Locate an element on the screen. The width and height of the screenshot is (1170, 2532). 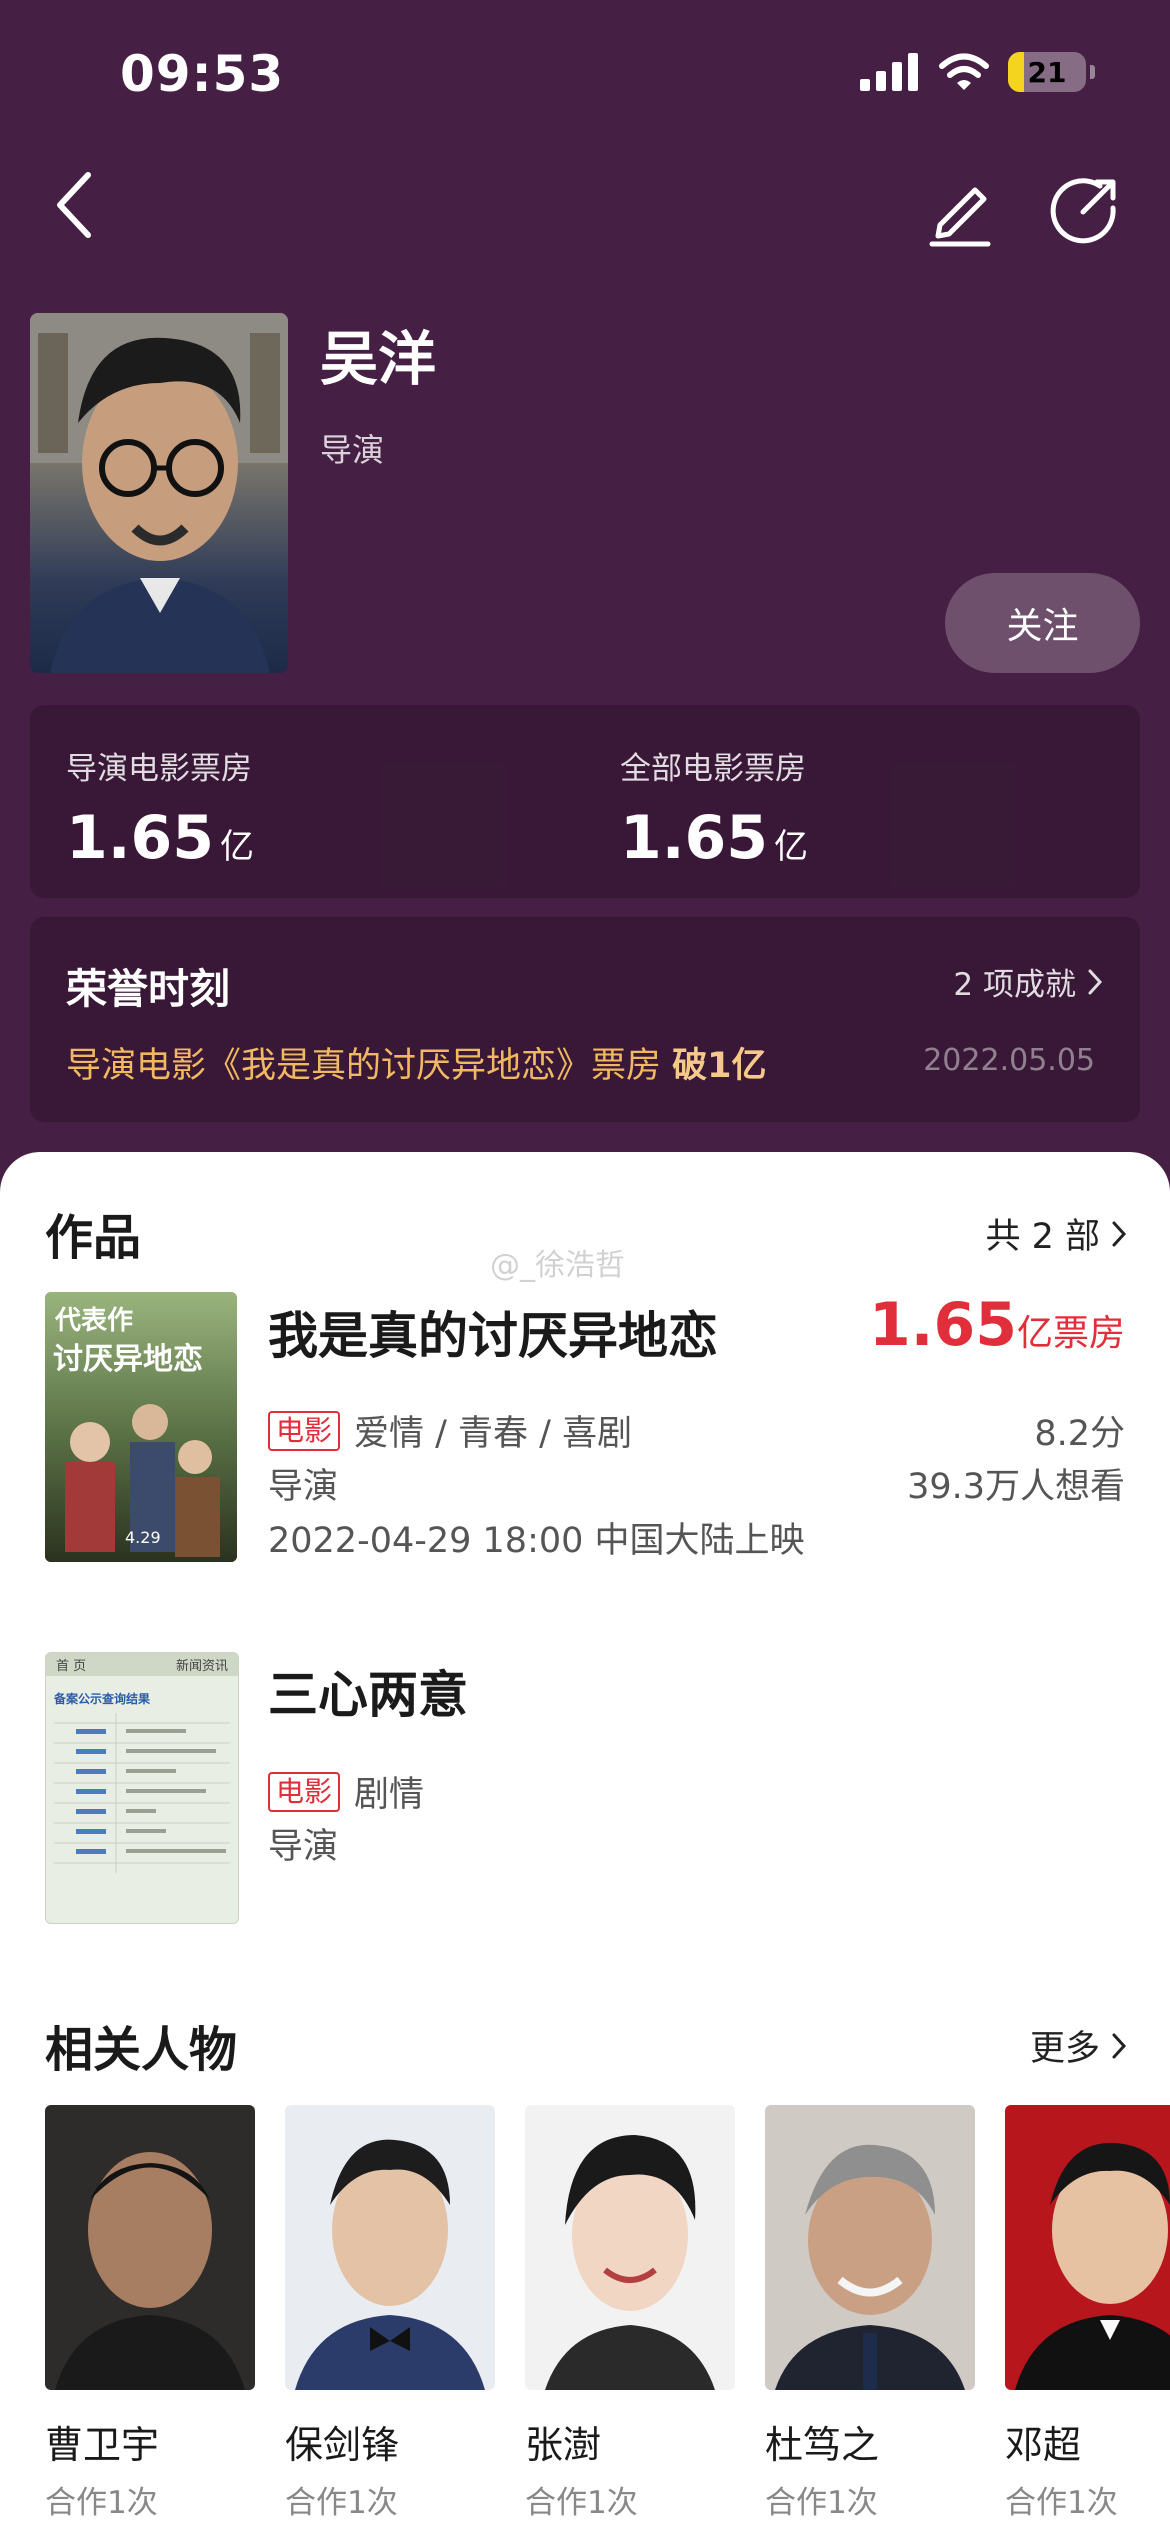
work-title: 我是真的讨厌异地恋 is located at coordinates (493, 1332).